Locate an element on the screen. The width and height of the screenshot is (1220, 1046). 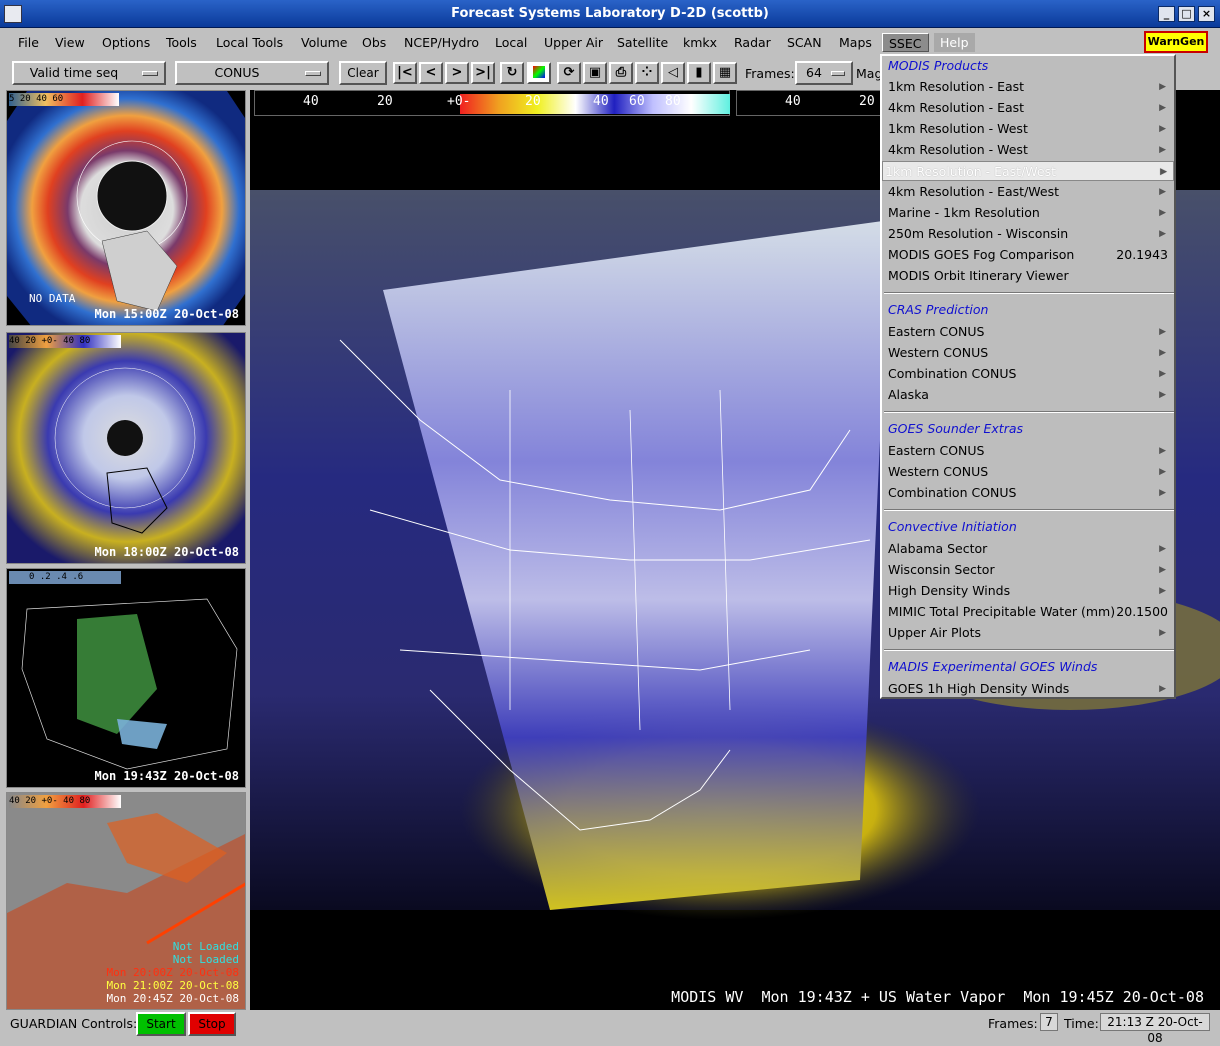
menu-view: View is located at coordinates (70, 42).